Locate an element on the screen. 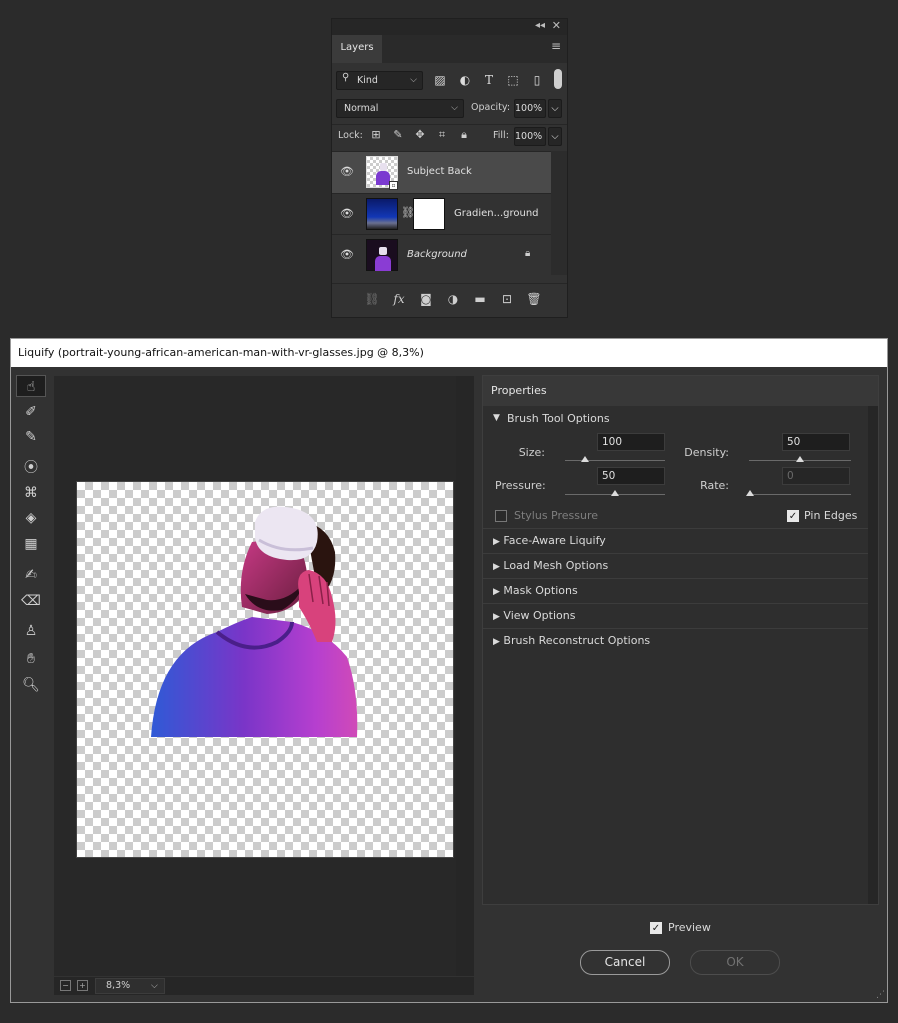  size-field: 100 is located at coordinates (631, 442).